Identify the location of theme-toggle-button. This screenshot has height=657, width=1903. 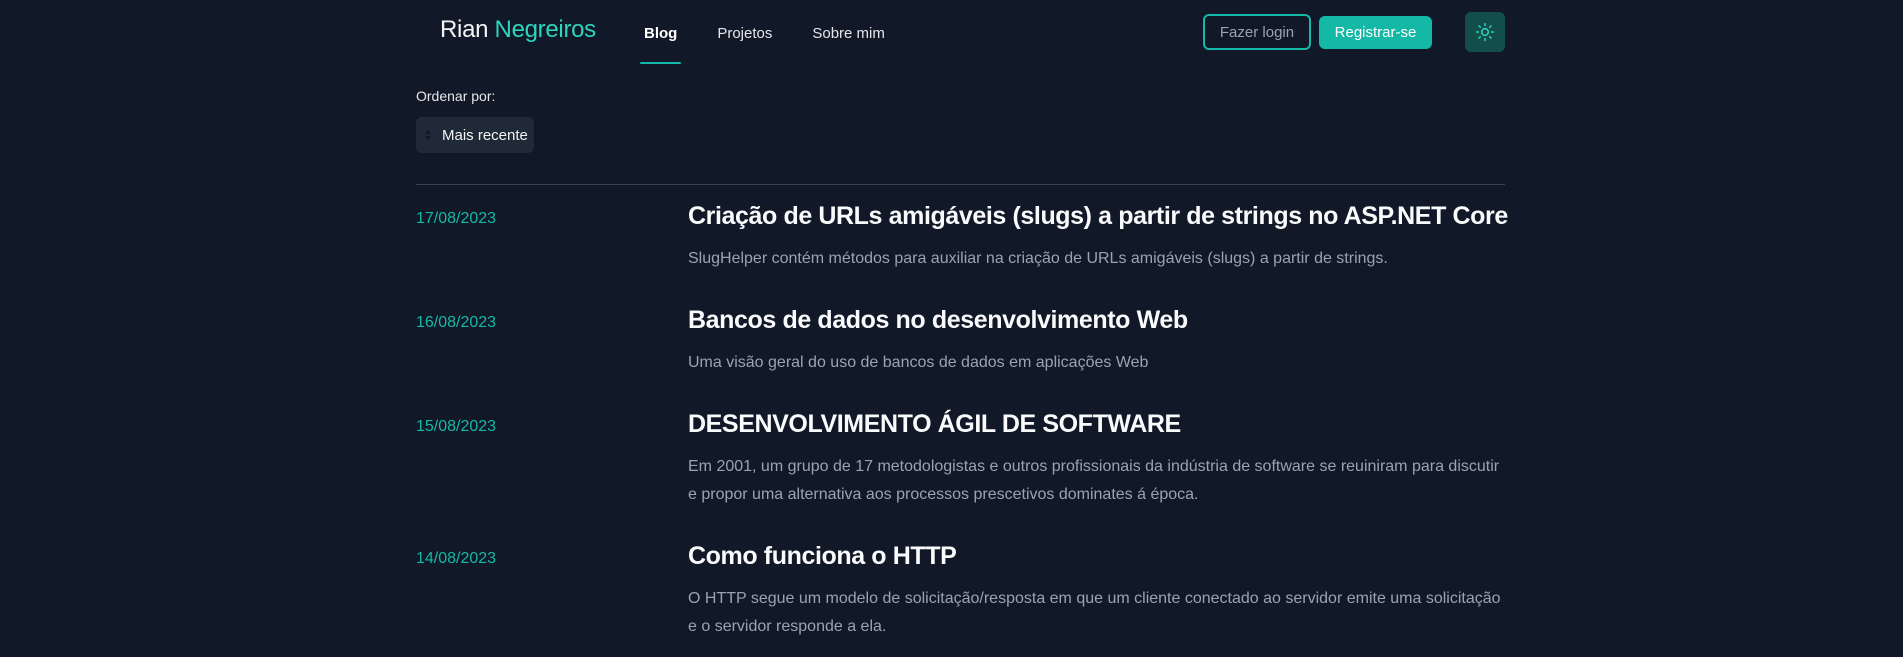
(1485, 32).